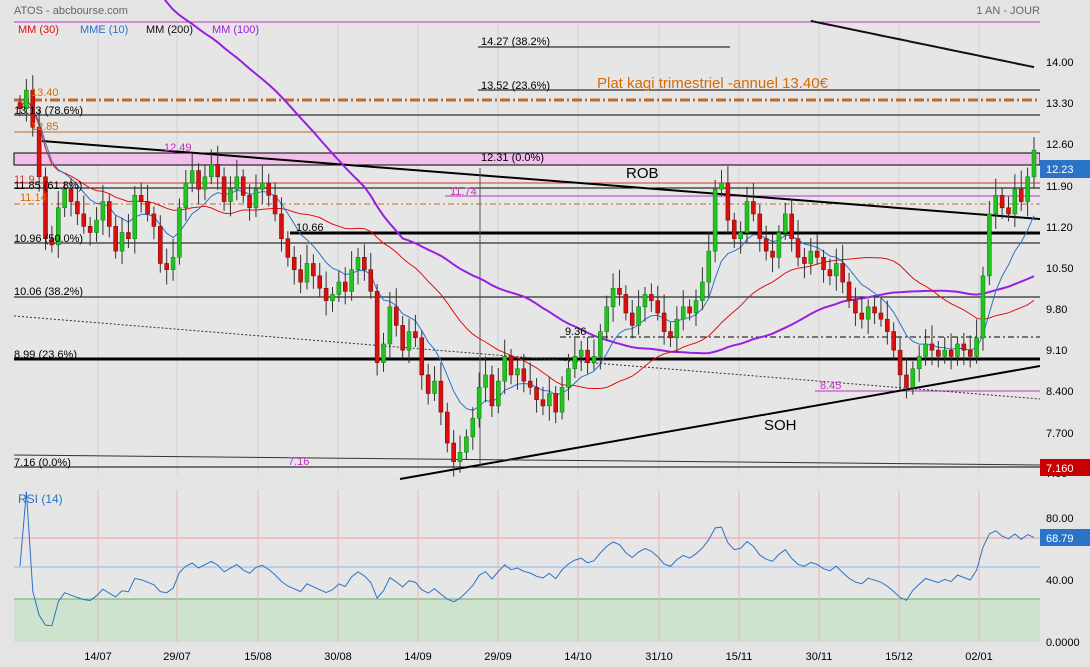 The height and width of the screenshot is (667, 1090). Describe the element at coordinates (45, 127) in the screenshot. I see `level-label-12-85: 12.85` at that location.